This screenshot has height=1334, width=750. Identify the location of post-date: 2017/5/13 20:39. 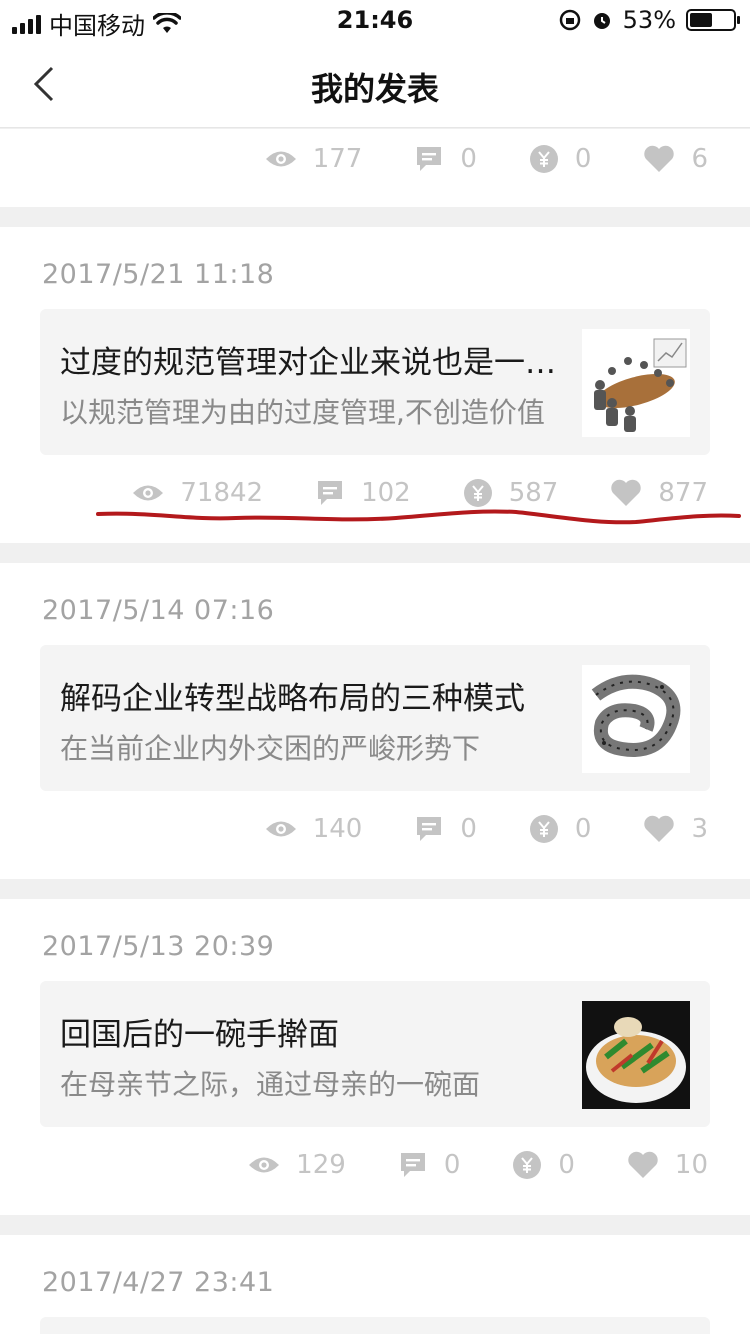
(158, 946).